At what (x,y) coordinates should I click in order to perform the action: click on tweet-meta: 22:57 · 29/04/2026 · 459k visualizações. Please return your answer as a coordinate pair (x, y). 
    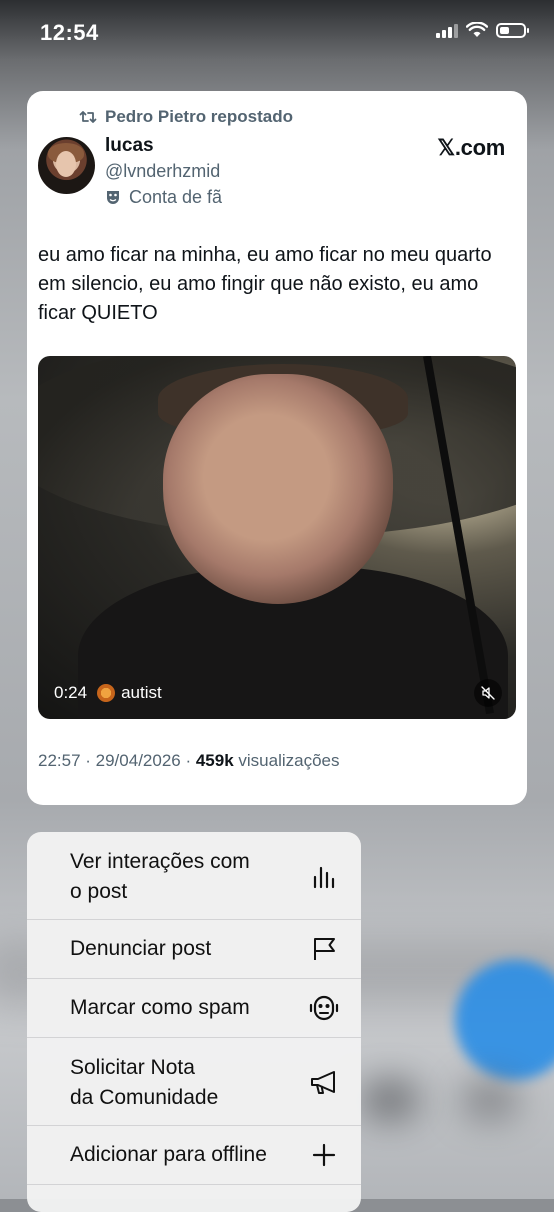
    Looking at the image, I should click on (189, 761).